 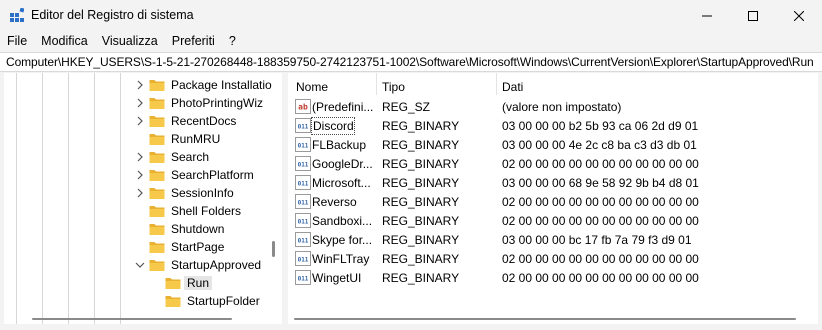 I want to click on tree-item-label: SearchPlatform, so click(x=212, y=175).